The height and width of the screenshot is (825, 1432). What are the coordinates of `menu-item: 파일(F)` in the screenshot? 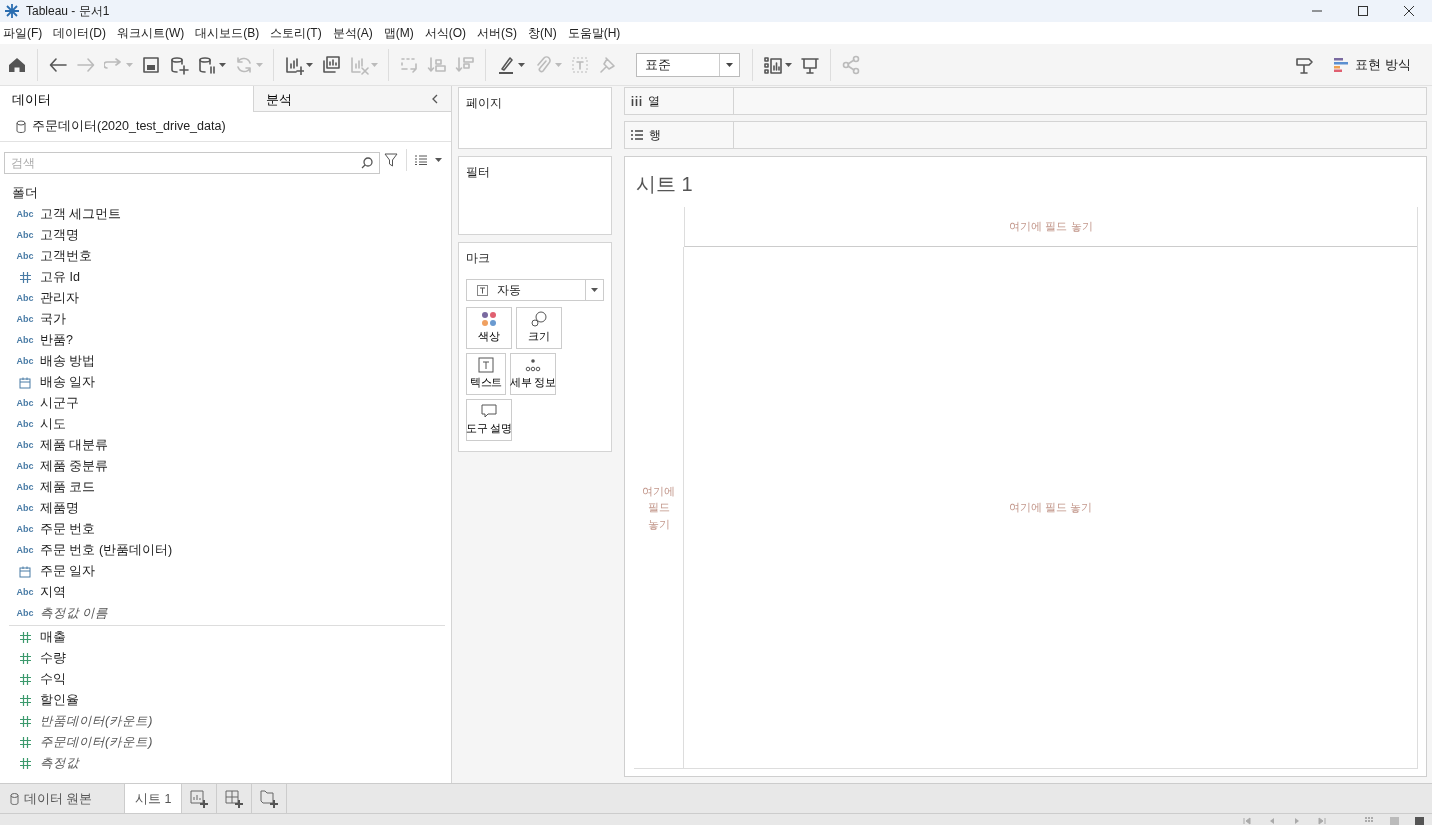 It's located at (25, 33).